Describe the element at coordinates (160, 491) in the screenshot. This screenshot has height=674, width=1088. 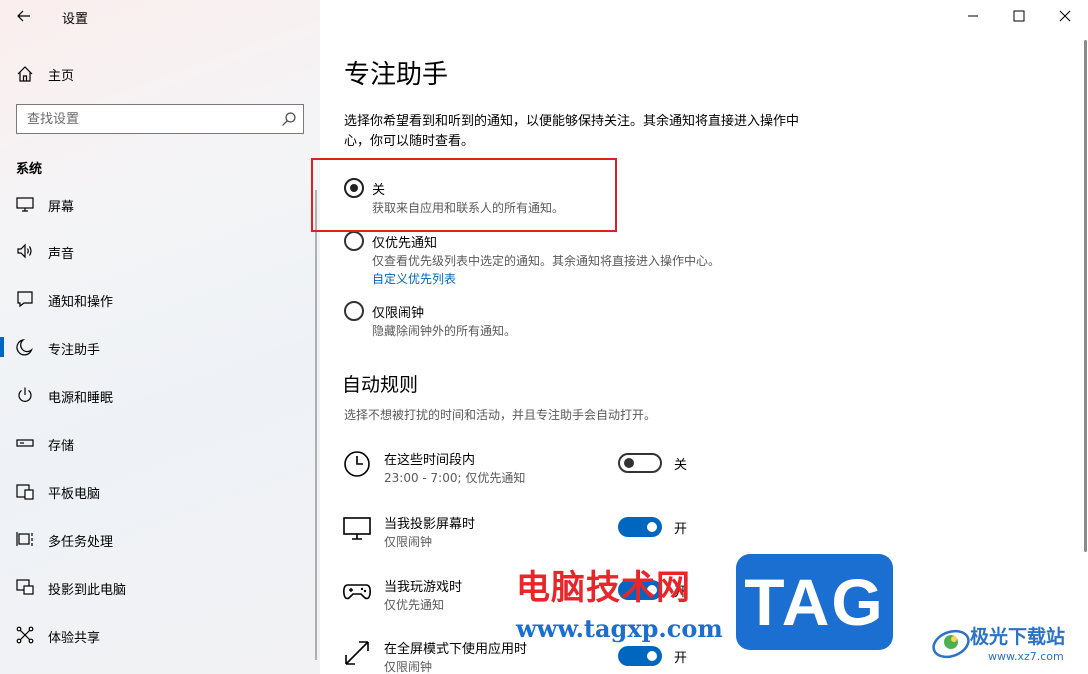
I see `sidebar-item-tablet: 平板电脑` at that location.